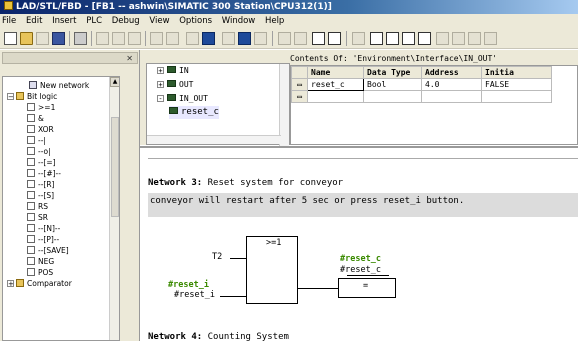 The width and height of the screenshot is (578, 341). Describe the element at coordinates (195, 21) in the screenshot. I see `menu-options: Options` at that location.